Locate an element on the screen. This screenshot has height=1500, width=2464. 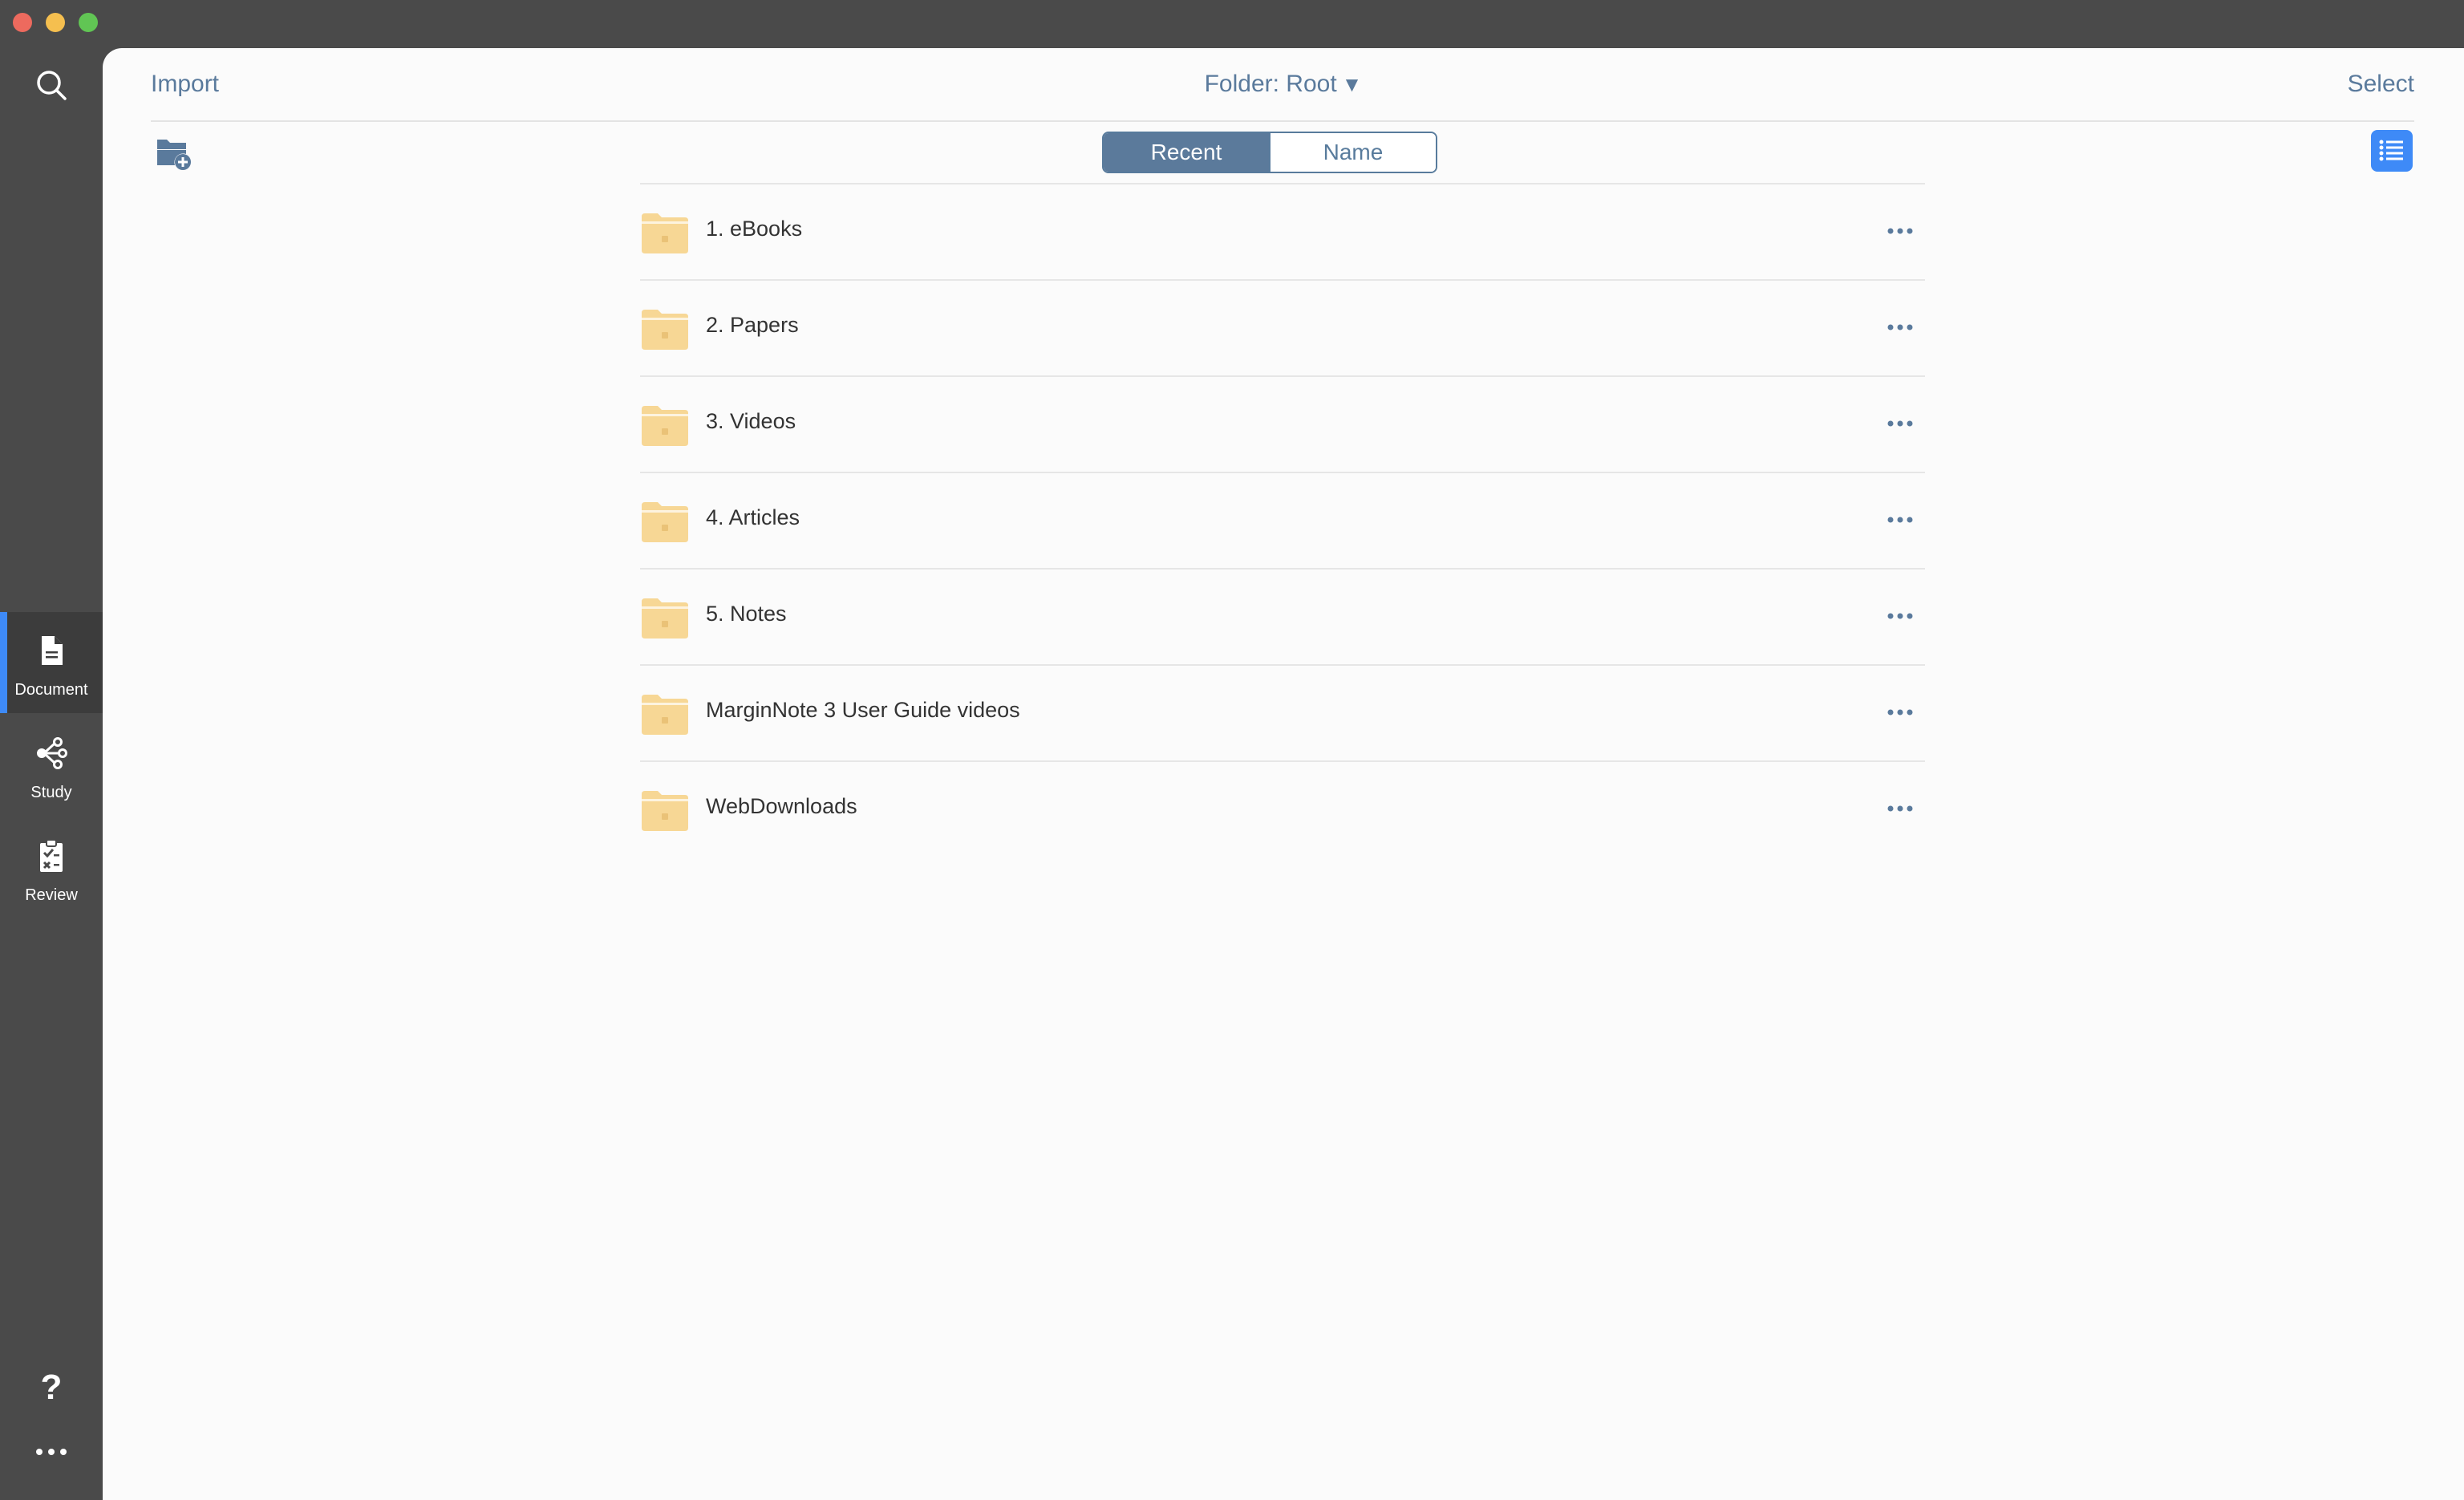
chevron-down-icon: ▼ is located at coordinates (1352, 84).